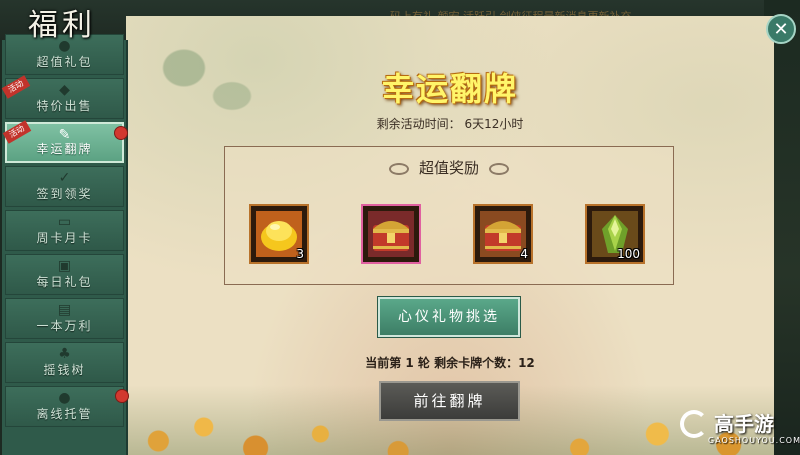 Image resolution: width=800 pixels, height=455 pixels. What do you see at coordinates (503, 234) in the screenshot?
I see `reward-slot-chest: 4` at bounding box center [503, 234].